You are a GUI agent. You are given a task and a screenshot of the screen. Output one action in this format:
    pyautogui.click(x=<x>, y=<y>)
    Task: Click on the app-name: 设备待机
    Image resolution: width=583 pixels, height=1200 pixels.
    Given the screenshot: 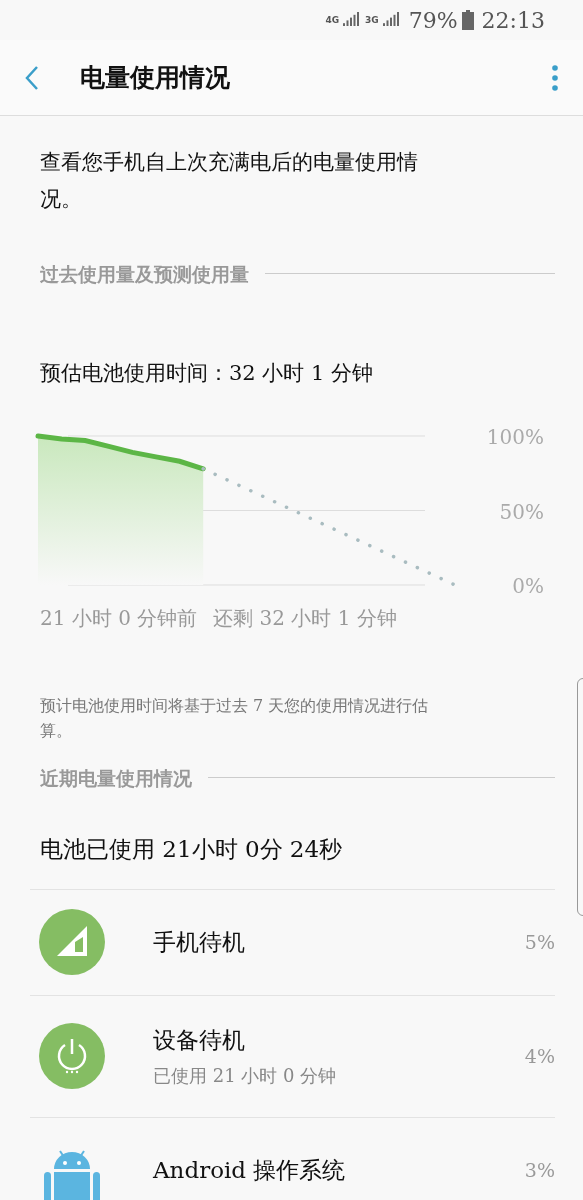 What is the action you would take?
    pyautogui.click(x=339, y=1040)
    